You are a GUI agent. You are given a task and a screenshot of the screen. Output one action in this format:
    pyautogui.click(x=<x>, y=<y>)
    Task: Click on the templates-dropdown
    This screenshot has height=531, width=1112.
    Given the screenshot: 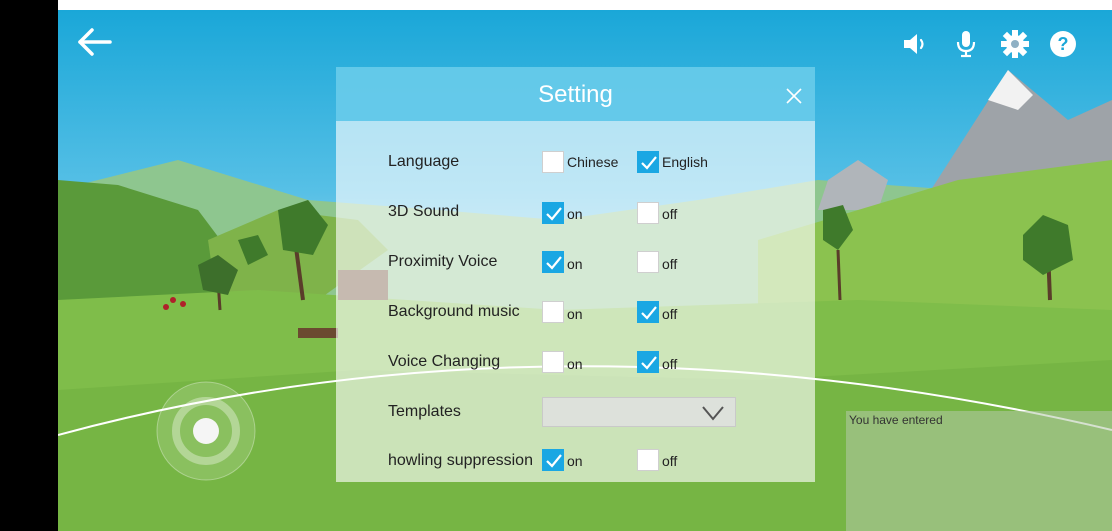 What is the action you would take?
    pyautogui.click(x=639, y=412)
    